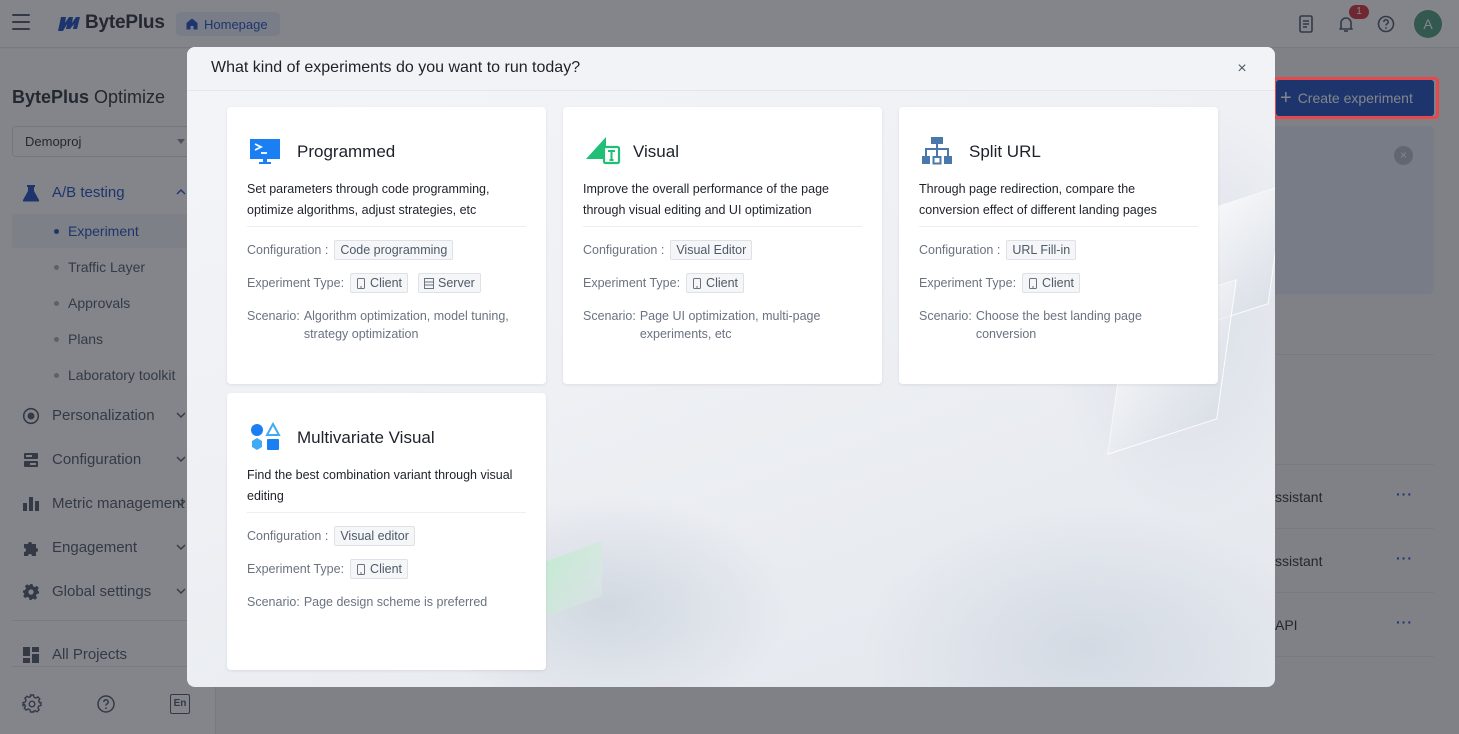  Describe the element at coordinates (998, 250) in the screenshot. I see `configuration-row: Configuration : URL Fill-in` at that location.